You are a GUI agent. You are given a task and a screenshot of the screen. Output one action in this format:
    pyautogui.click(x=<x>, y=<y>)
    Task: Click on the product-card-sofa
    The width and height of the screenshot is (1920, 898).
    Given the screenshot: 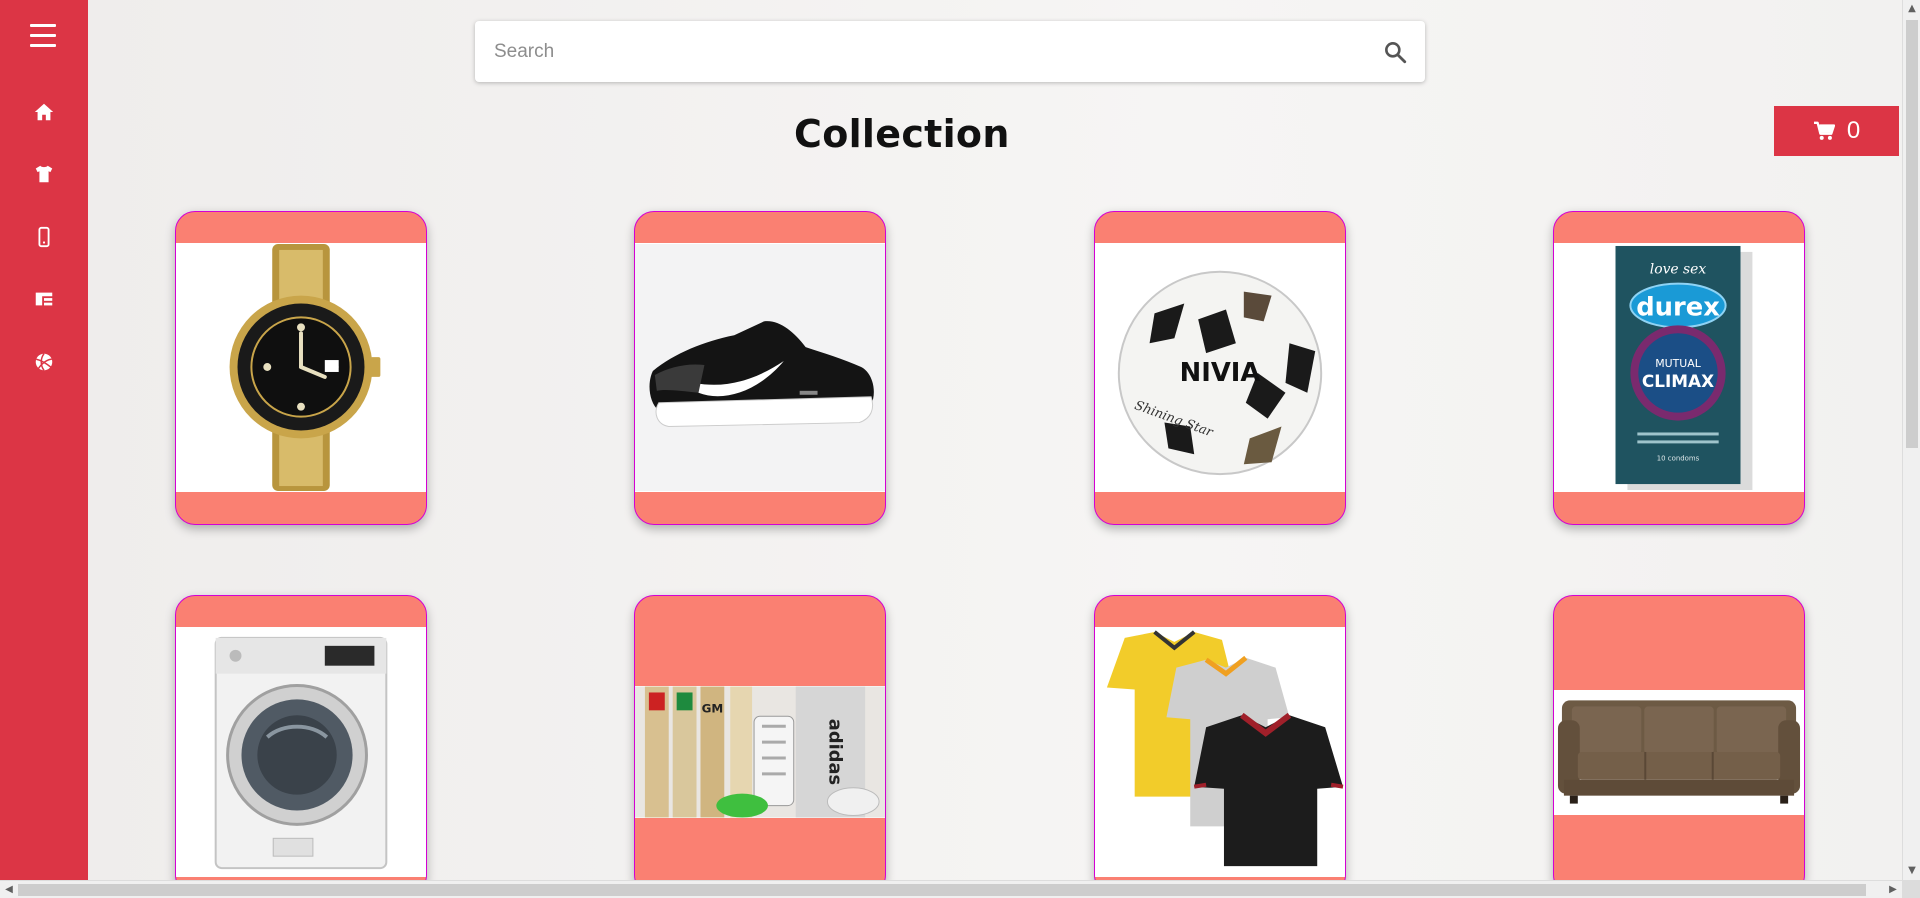 What is the action you would take?
    pyautogui.click(x=1679, y=737)
    